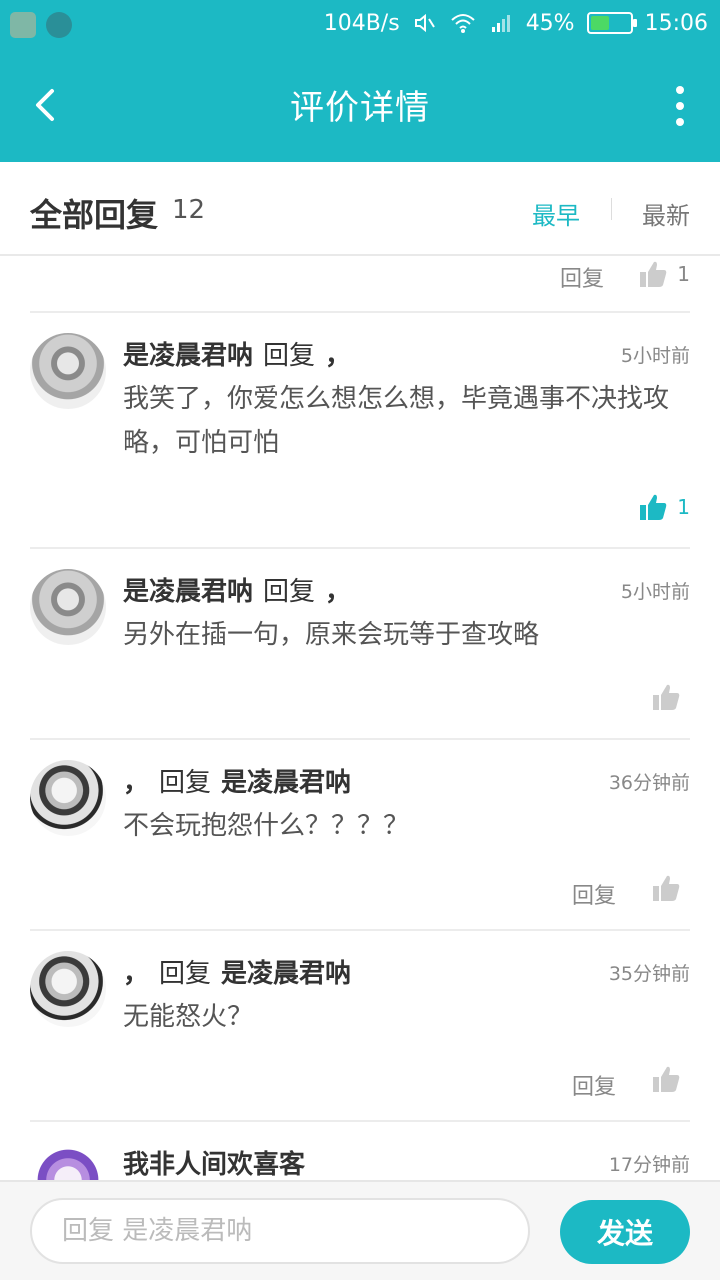  Describe the element at coordinates (600, 23) in the screenshot. I see `battery-fill` at that location.